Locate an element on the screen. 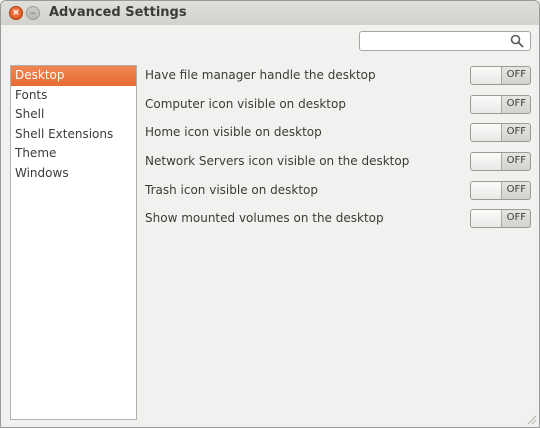 This screenshot has height=428, width=540. titlebar: × – Advanced Settings is located at coordinates (270, 13).